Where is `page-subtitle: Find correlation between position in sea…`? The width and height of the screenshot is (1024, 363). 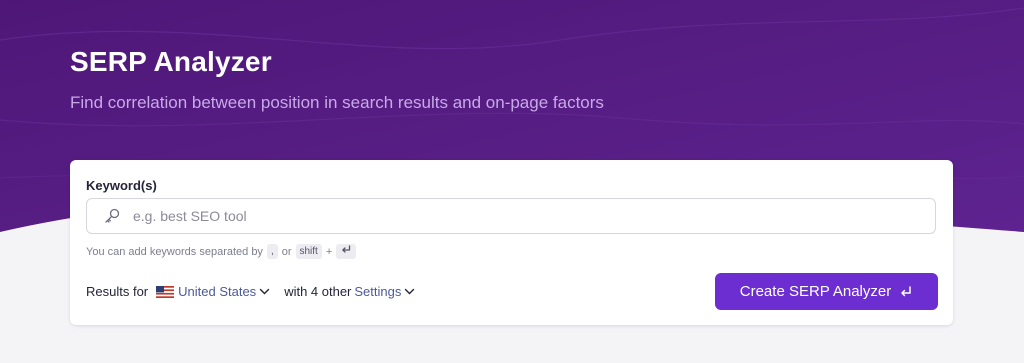
page-subtitle: Find correlation between position in sea… is located at coordinates (337, 102).